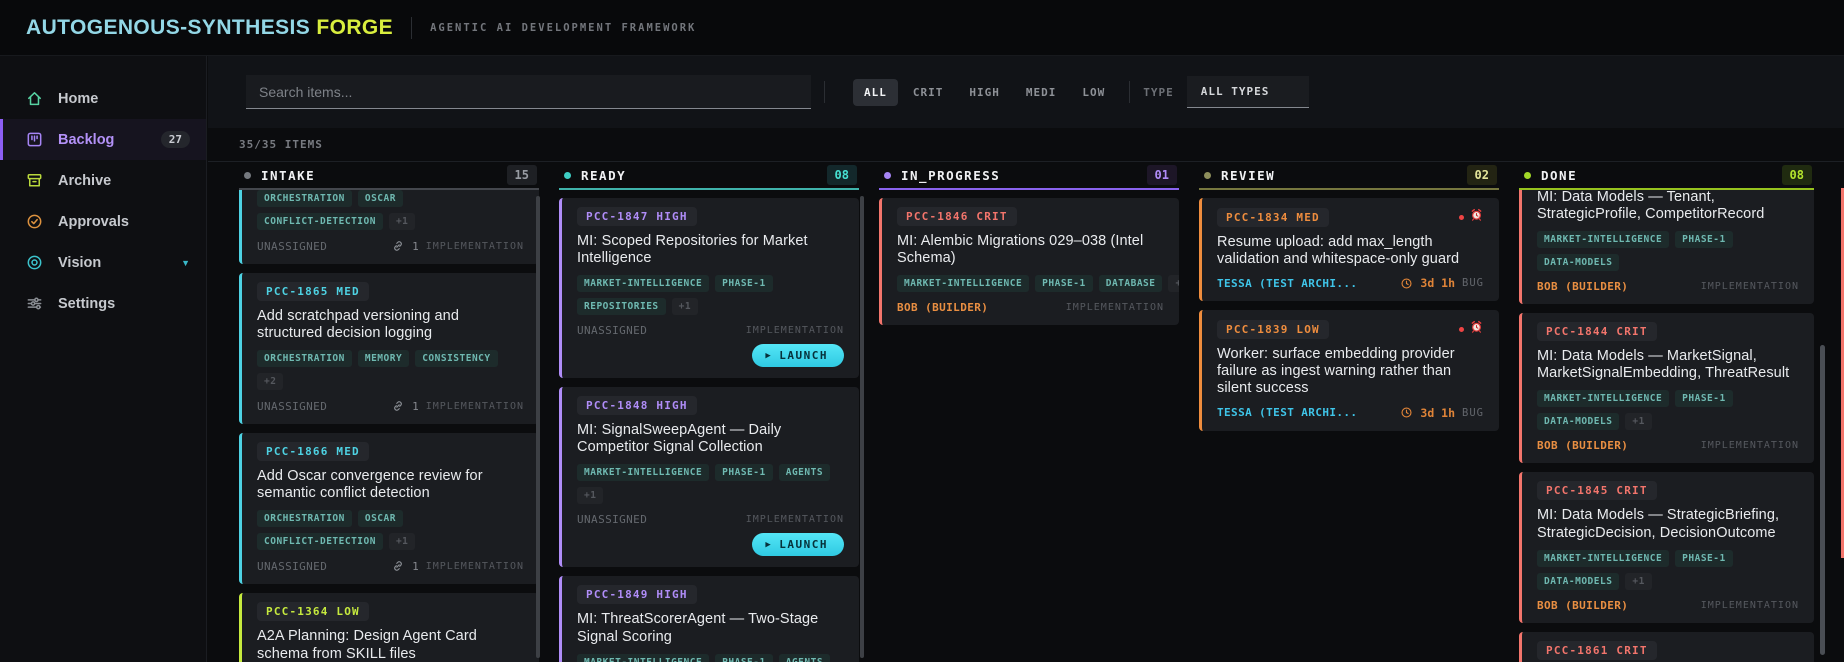  Describe the element at coordinates (1093, 92) in the screenshot. I see `filter-low: LOW` at that location.